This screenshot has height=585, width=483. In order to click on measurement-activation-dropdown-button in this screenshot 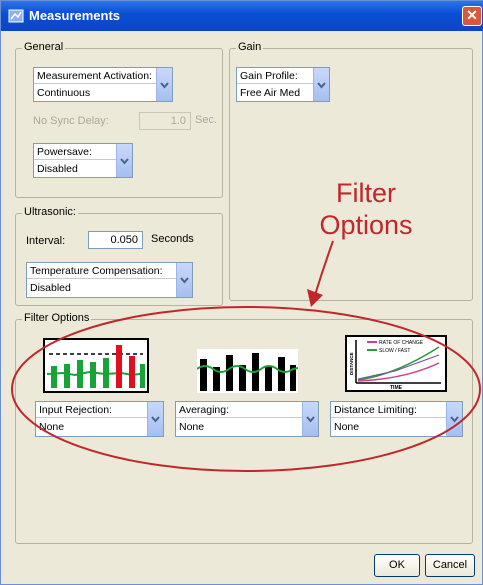, I will do `click(164, 84)`.